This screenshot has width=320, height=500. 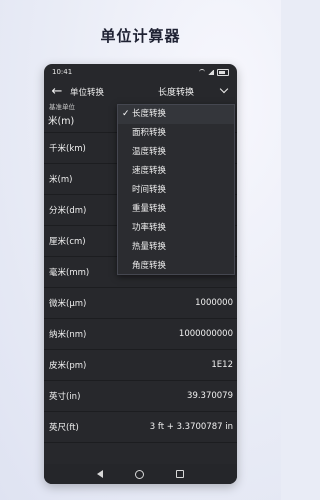 I want to click on unit-value: 3 ft + 3.3700787 in, so click(x=191, y=427).